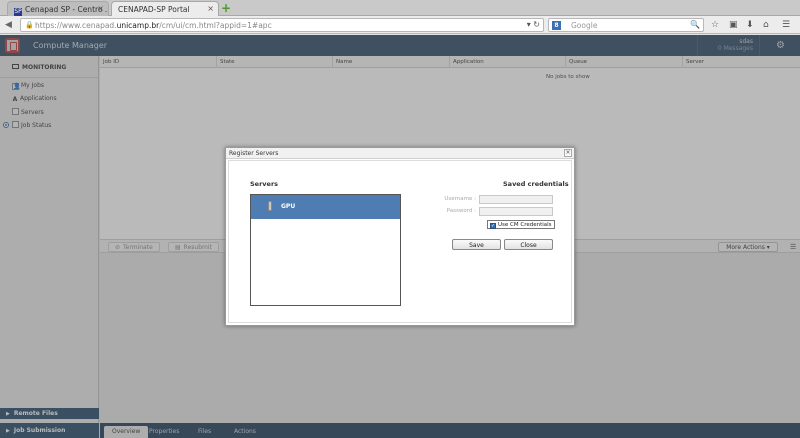 Image resolution: width=800 pixels, height=438 pixels. I want to click on dialog-title-bar: Register Servers ×, so click(400, 153).